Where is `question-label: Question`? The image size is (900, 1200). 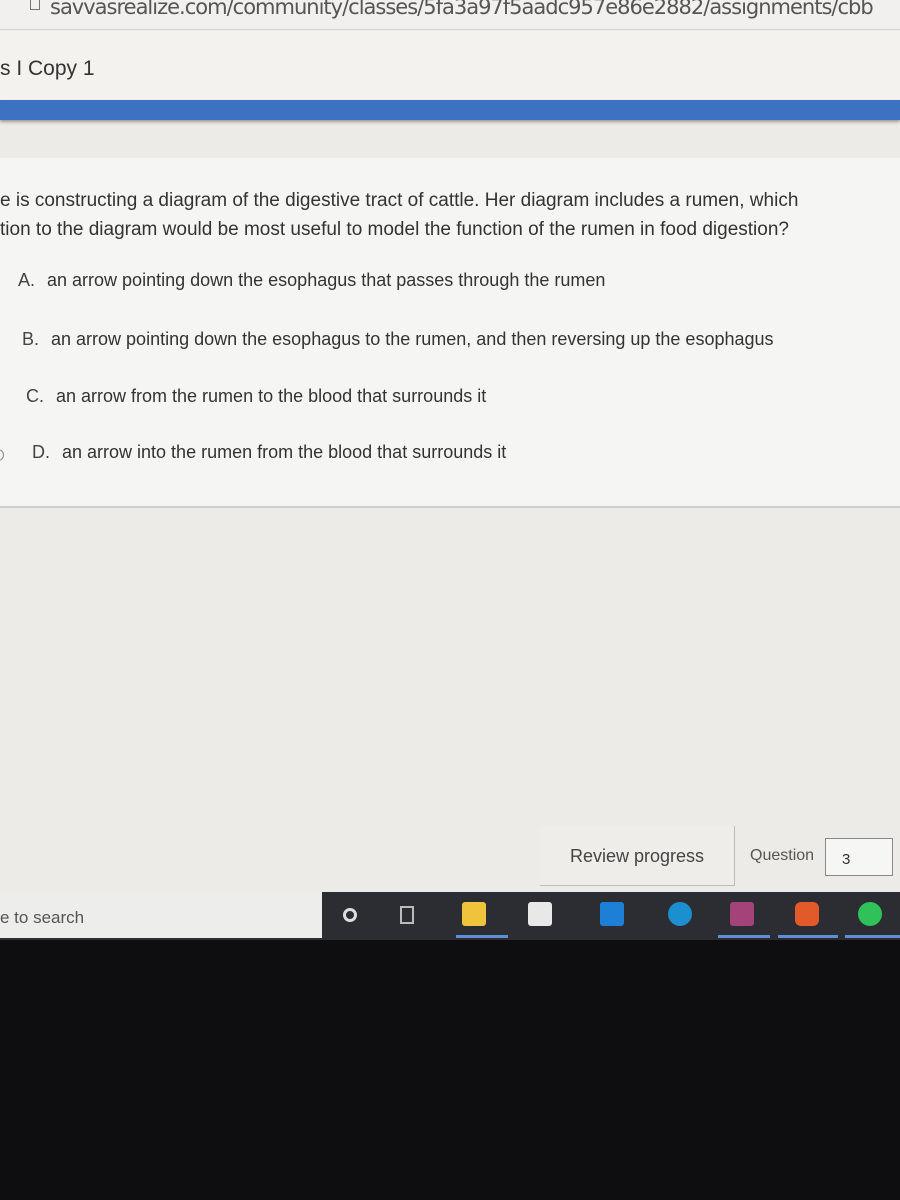 question-label: Question is located at coordinates (782, 855).